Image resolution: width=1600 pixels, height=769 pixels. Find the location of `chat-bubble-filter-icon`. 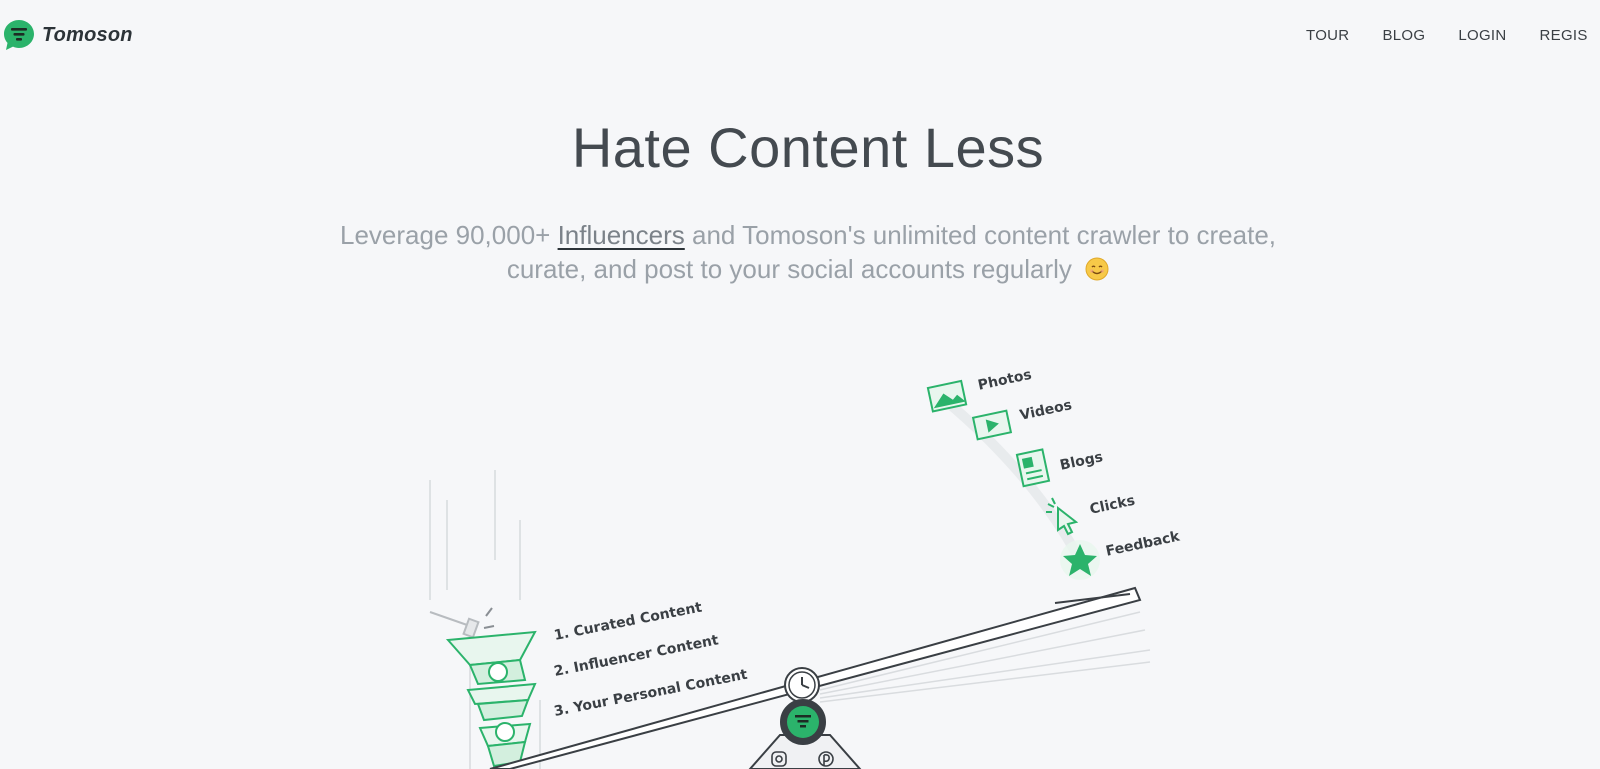

chat-bubble-filter-icon is located at coordinates (19, 35).